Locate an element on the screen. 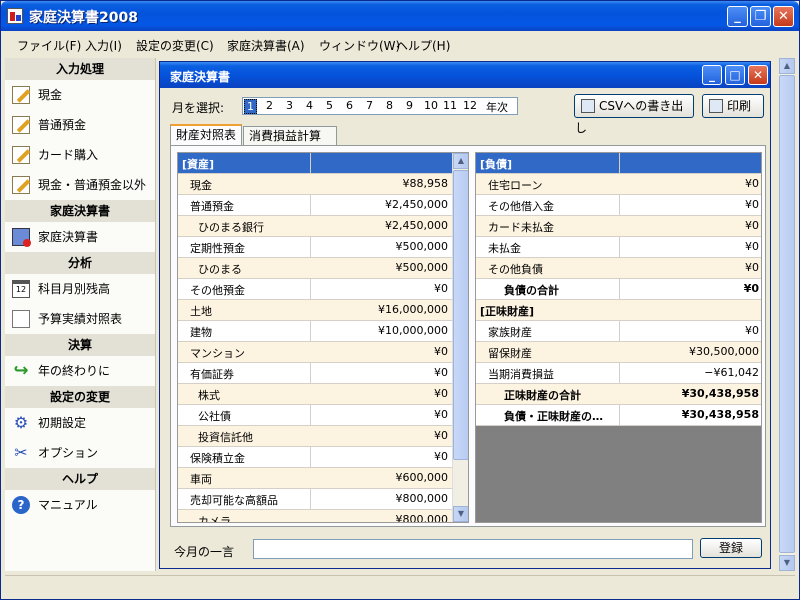  table-row: 普通預金 ¥2,450,000 is located at coordinates (315, 205).